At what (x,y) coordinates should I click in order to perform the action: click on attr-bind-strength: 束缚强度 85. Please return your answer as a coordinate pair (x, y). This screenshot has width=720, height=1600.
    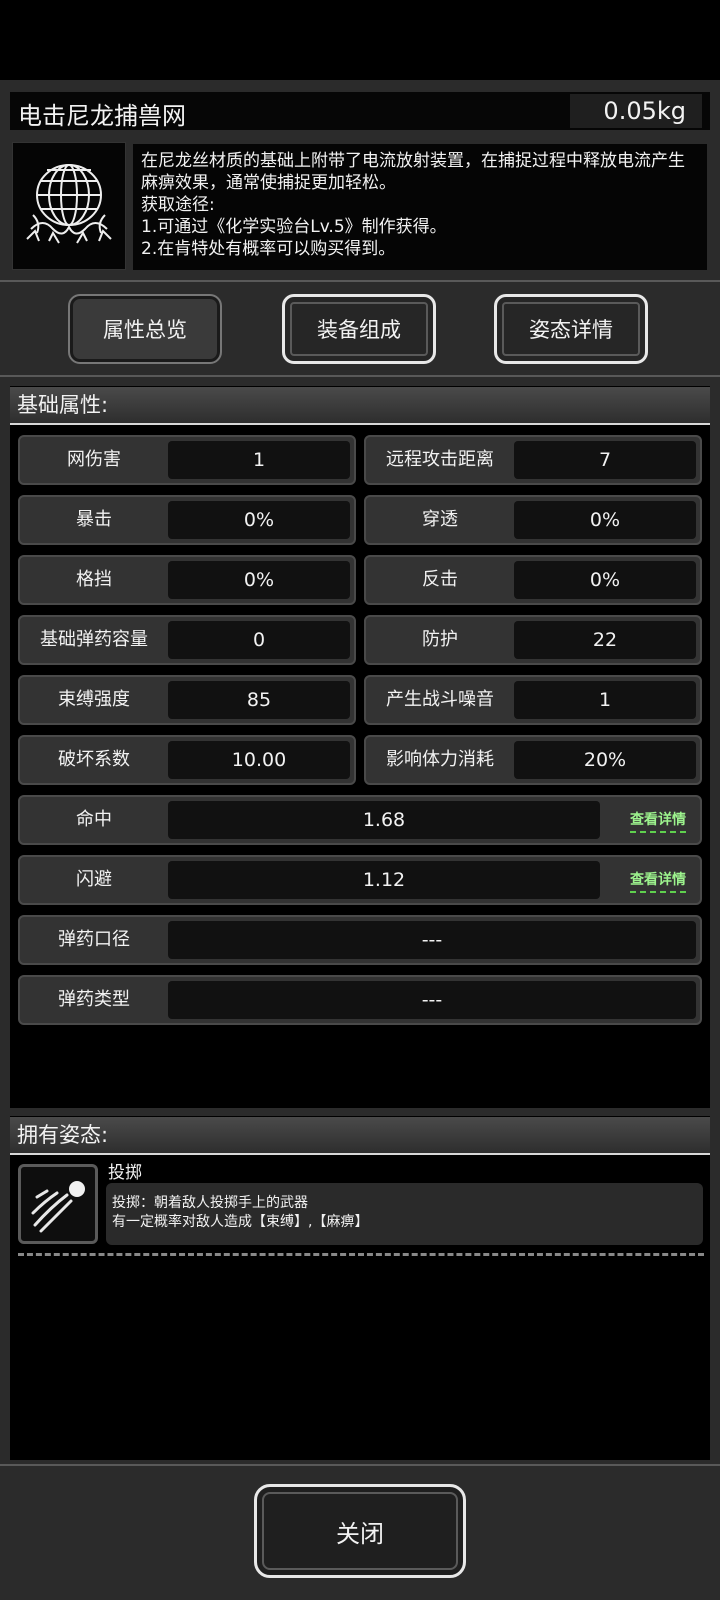
    Looking at the image, I should click on (187, 700).